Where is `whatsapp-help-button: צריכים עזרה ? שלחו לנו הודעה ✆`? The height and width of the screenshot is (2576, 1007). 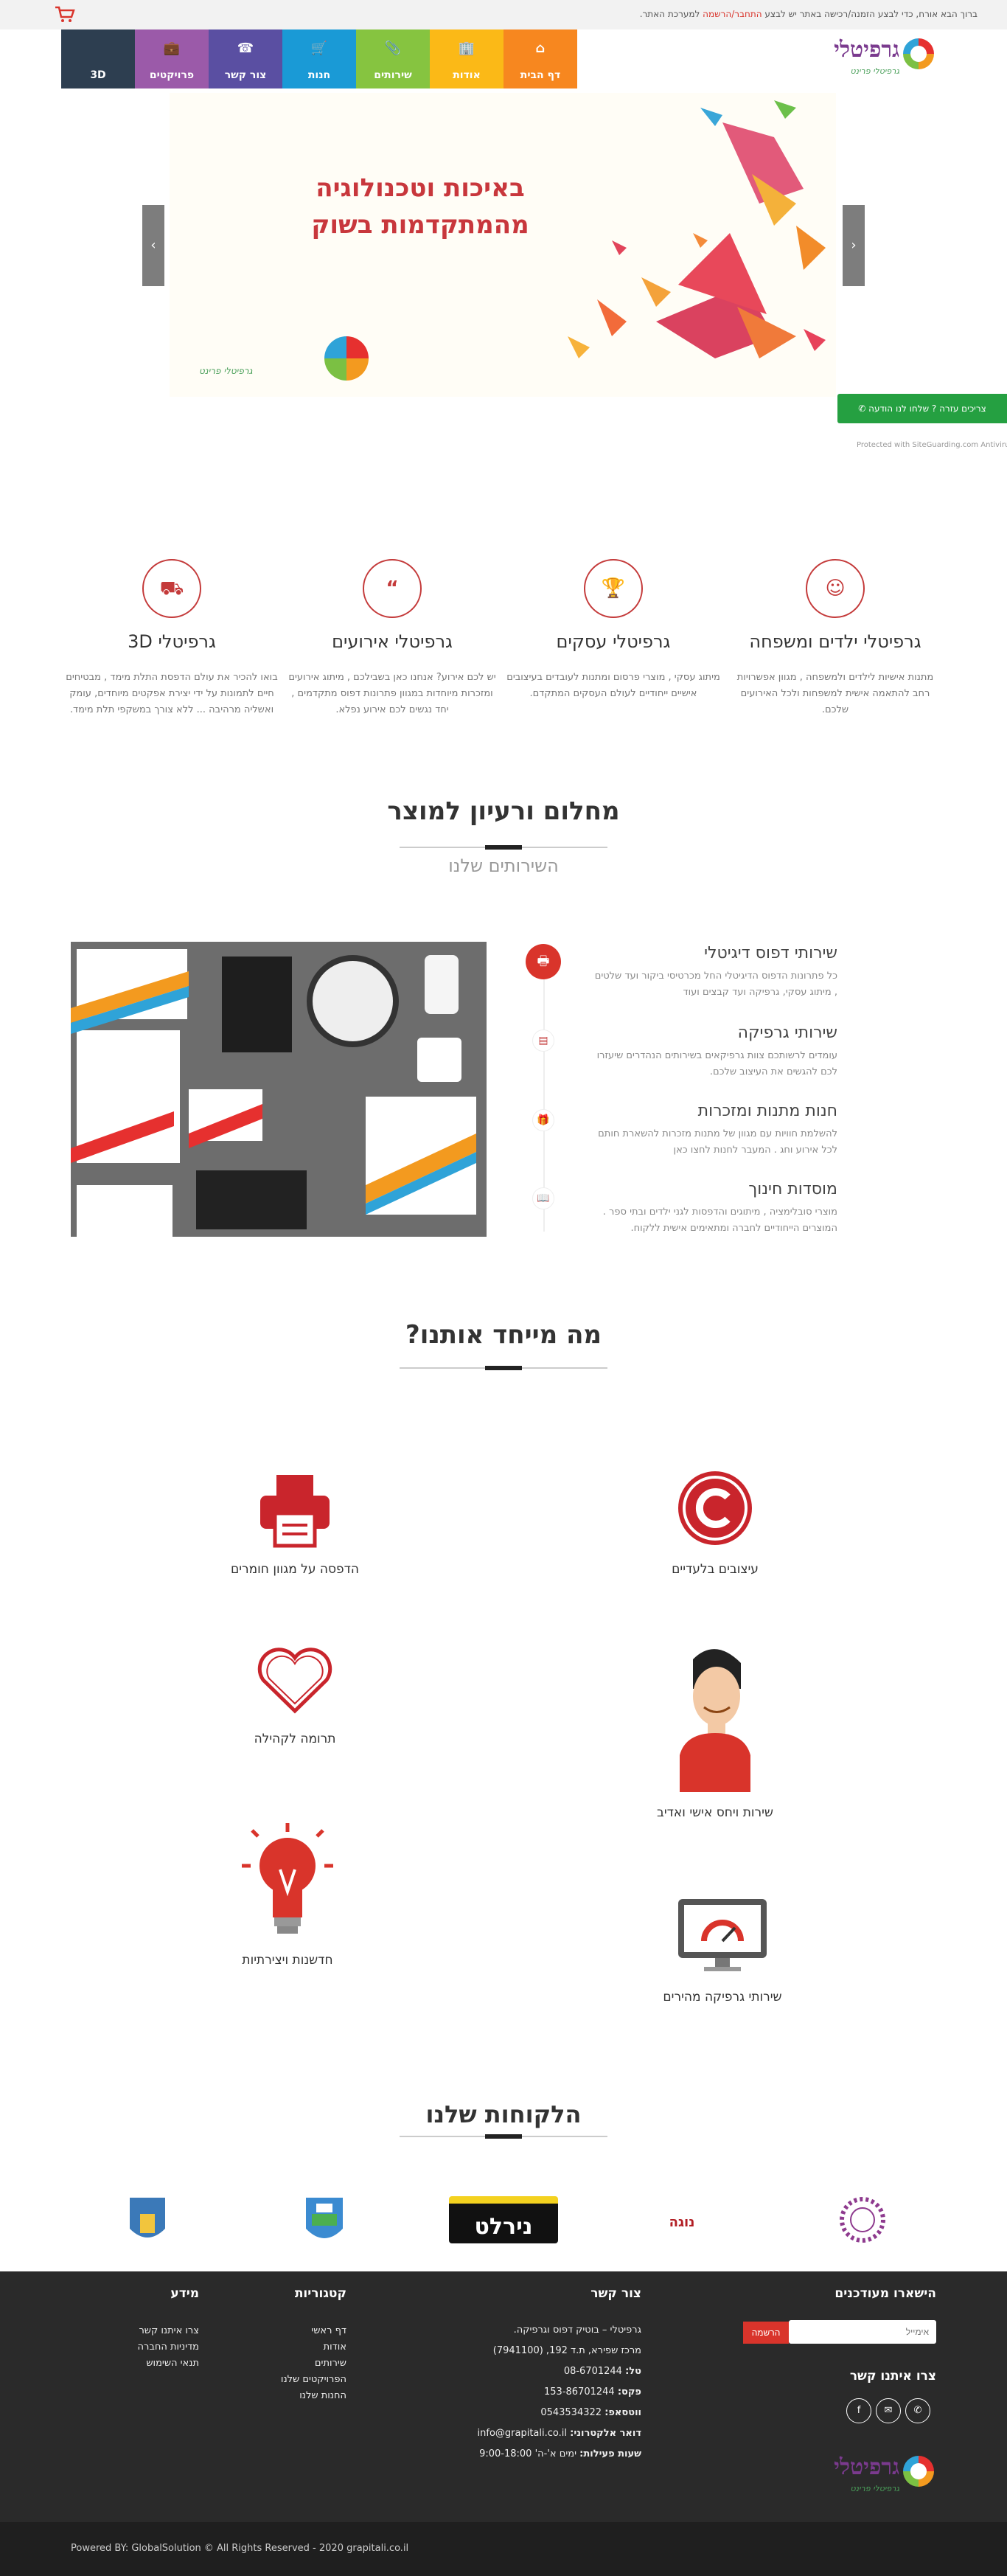 whatsapp-help-button: צריכים עזרה ? שלחו לנו הודעה ✆ is located at coordinates (922, 408).